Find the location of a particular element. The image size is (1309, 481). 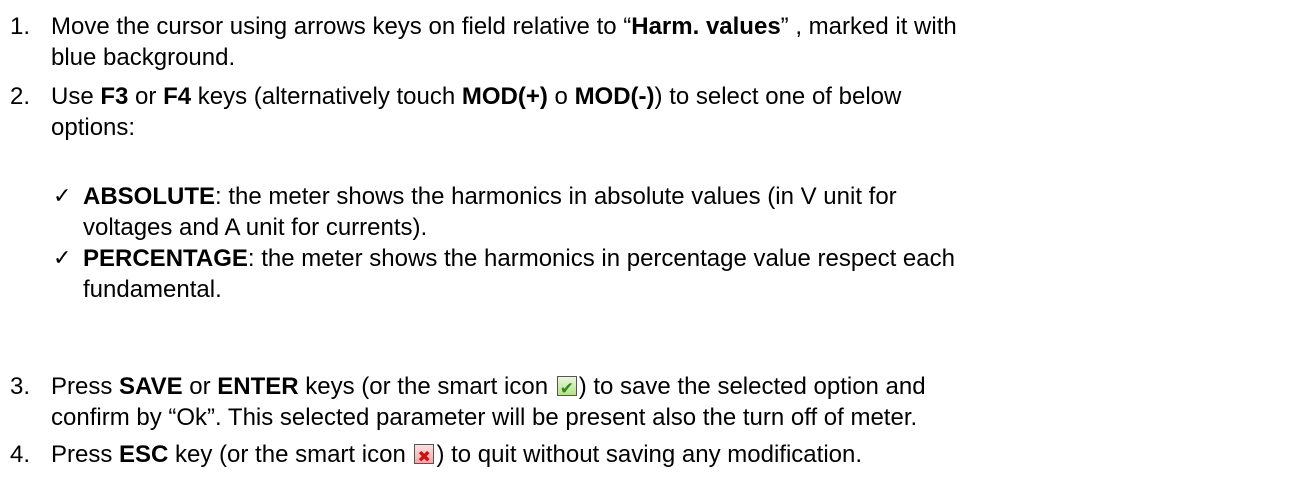

emphasis-text: MOD(-) is located at coordinates (614, 96).